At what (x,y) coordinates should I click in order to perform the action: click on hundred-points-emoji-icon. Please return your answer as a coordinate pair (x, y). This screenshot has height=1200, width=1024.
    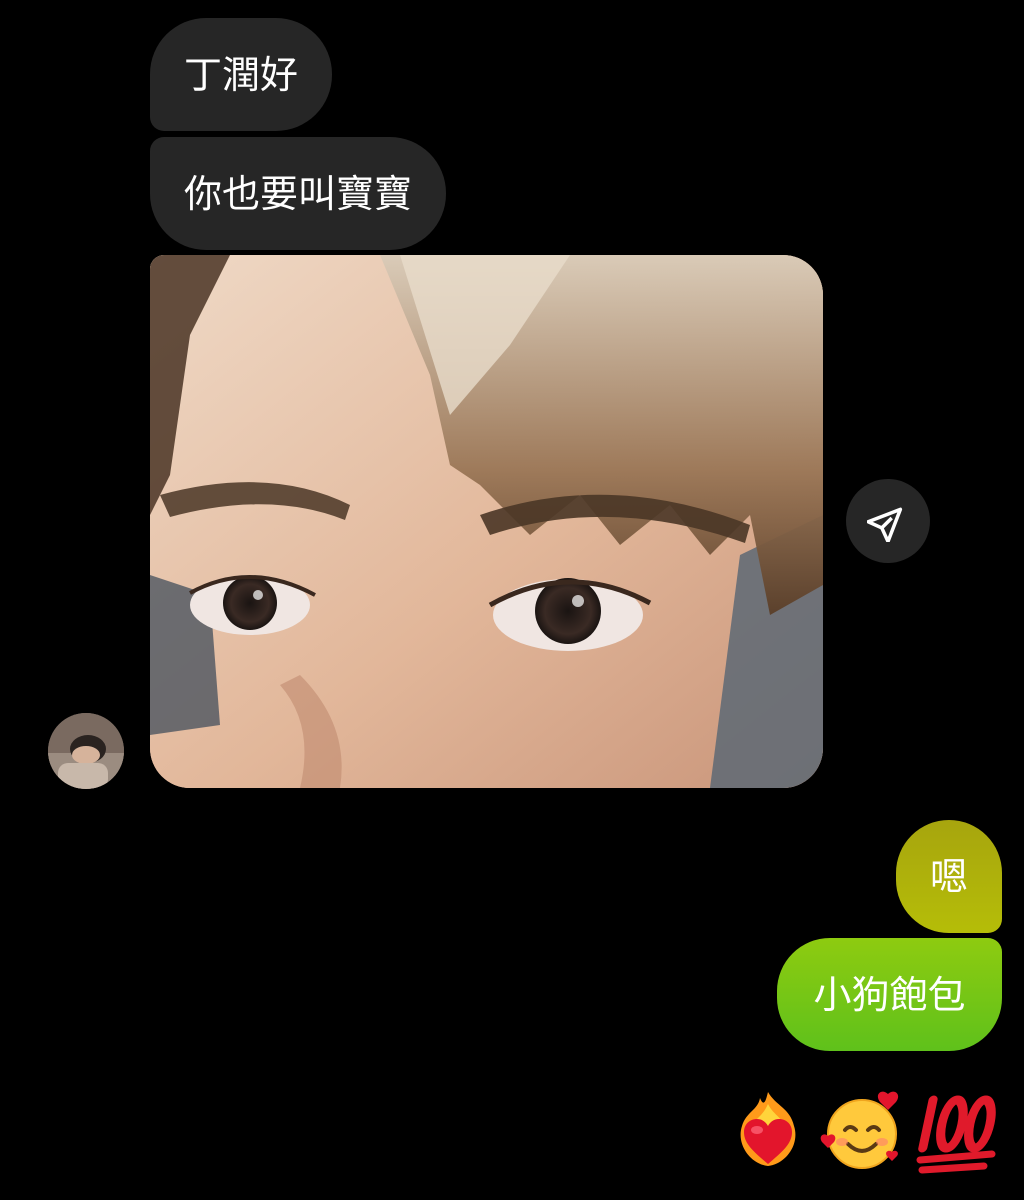
    Looking at the image, I should click on (956, 1134).